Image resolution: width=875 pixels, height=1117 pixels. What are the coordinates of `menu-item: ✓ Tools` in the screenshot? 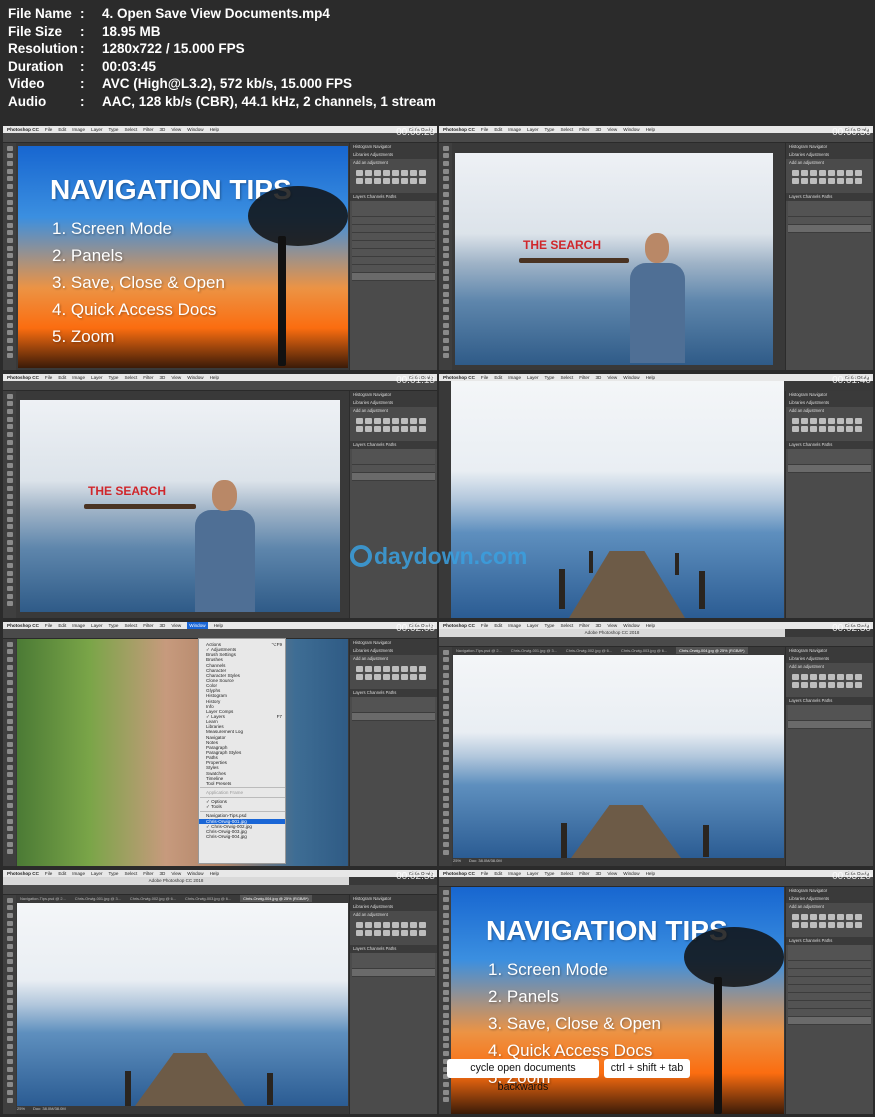 It's located at (245, 806).